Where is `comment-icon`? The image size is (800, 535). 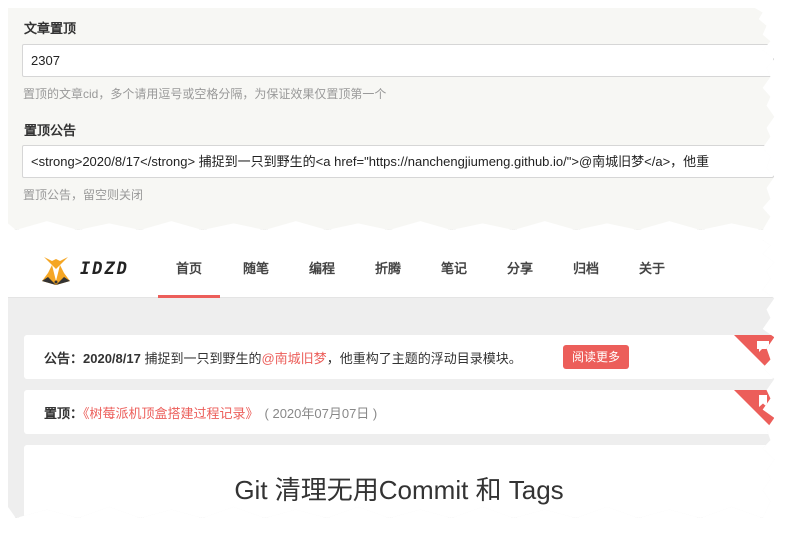
comment-icon is located at coordinates (763, 346).